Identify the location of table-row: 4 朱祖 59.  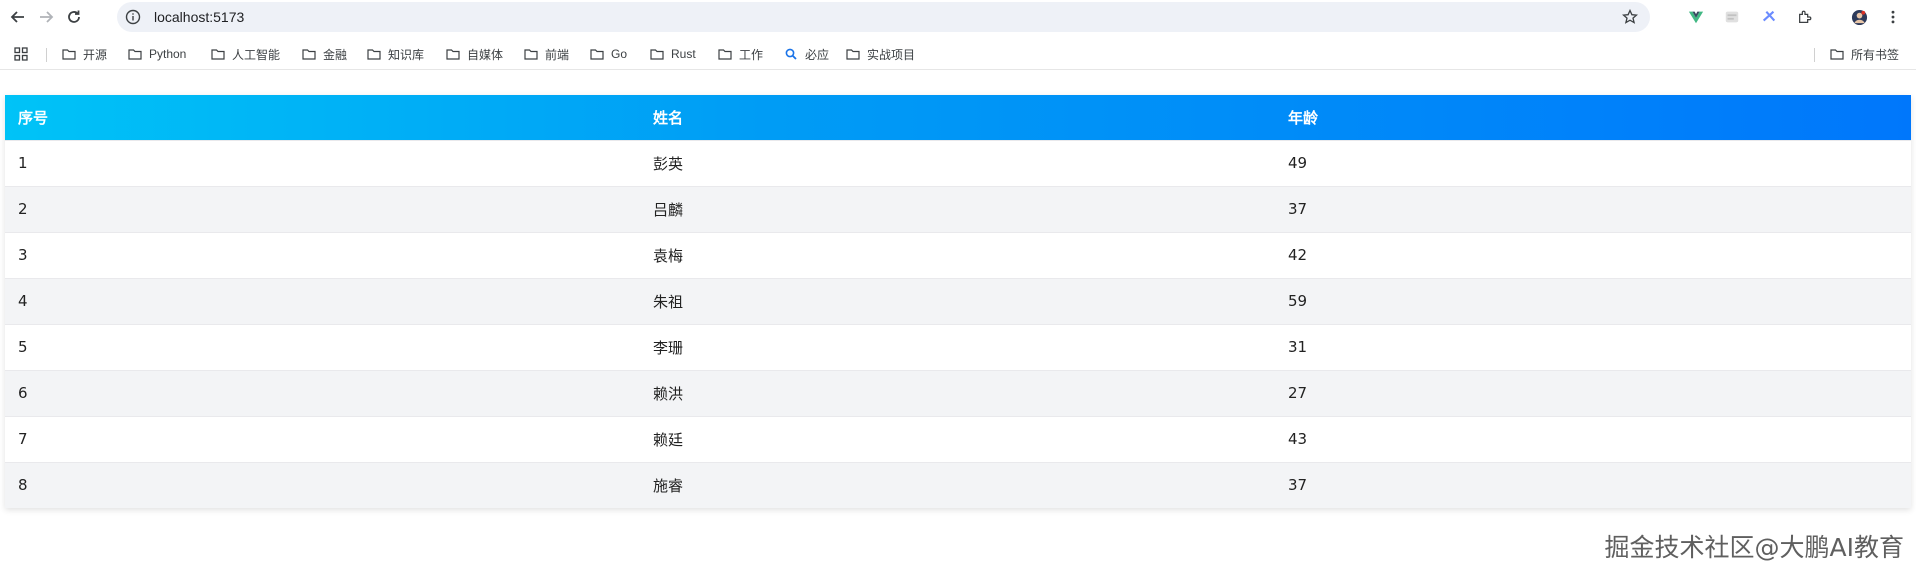
(958, 300).